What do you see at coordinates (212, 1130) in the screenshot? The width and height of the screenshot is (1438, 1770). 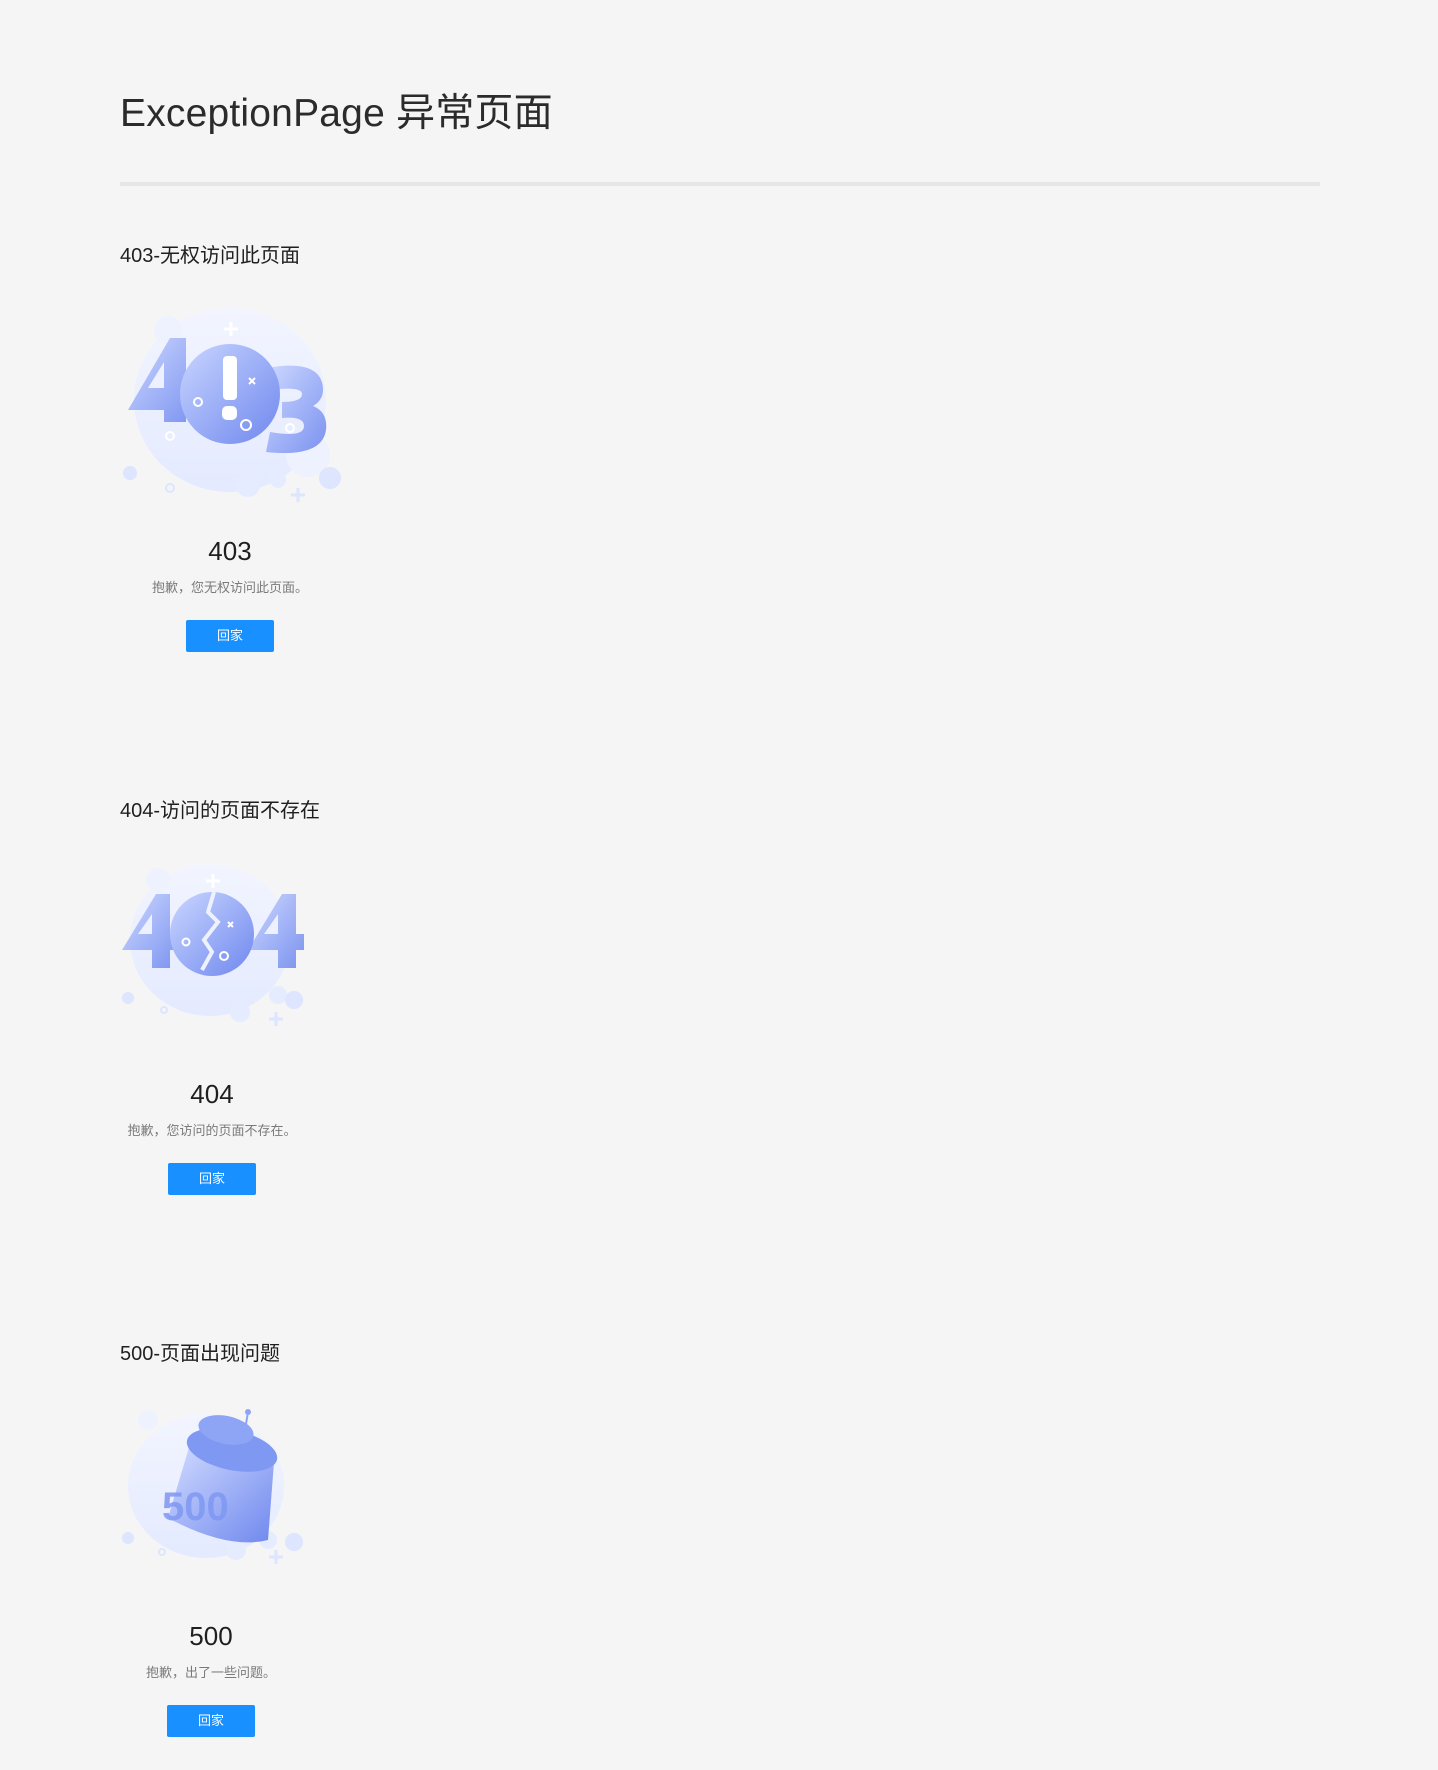 I see `error-description: 抱歉，您访问的页面不存在。` at bounding box center [212, 1130].